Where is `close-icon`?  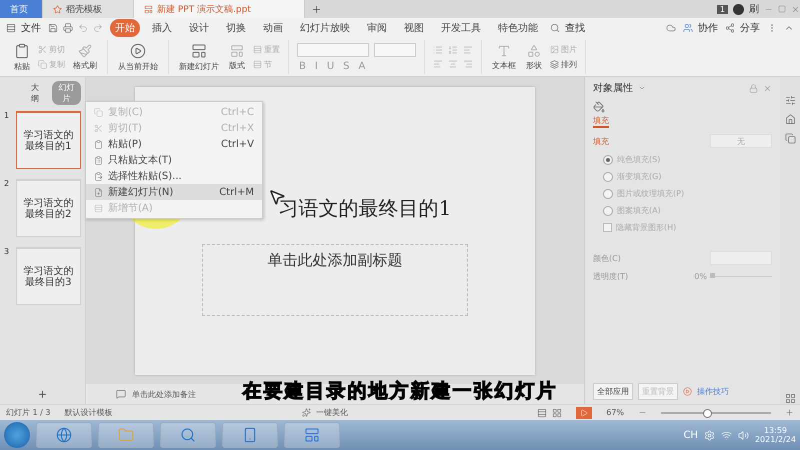
close-icon is located at coordinates (795, 9).